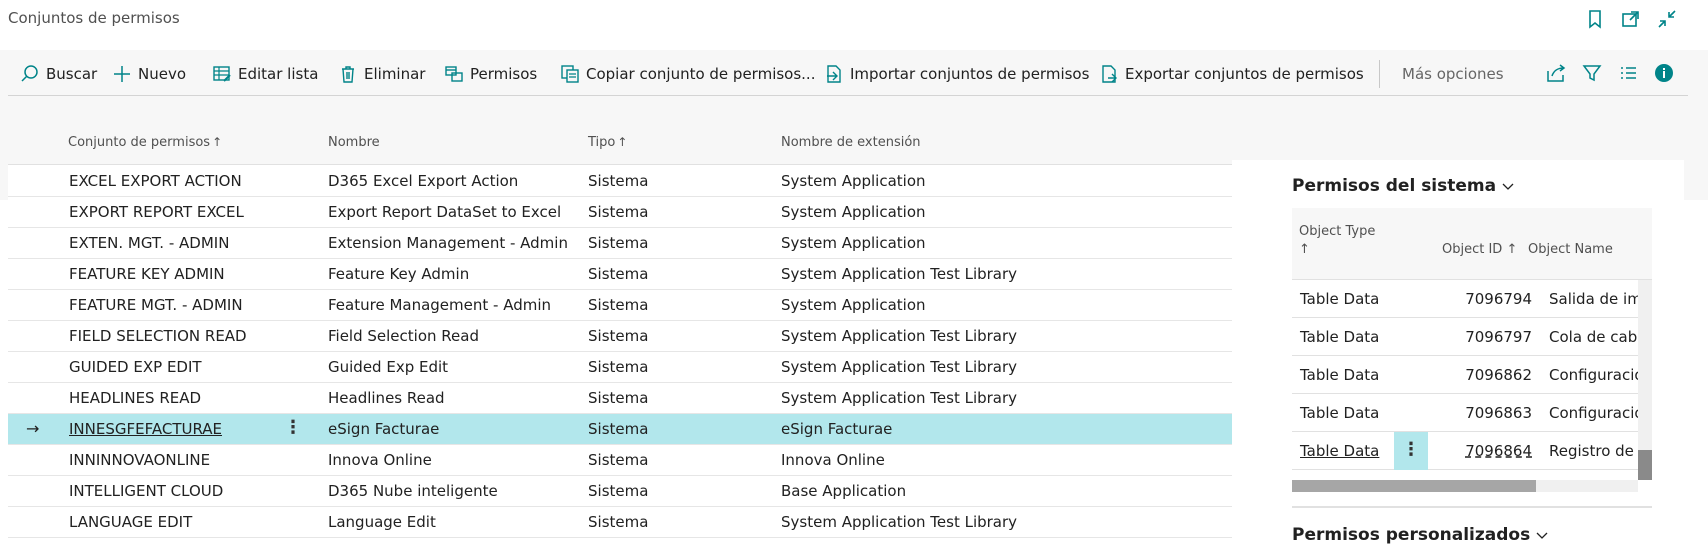  What do you see at coordinates (1498, 299) in the screenshot?
I see `cell-object-id: 7096794` at bounding box center [1498, 299].